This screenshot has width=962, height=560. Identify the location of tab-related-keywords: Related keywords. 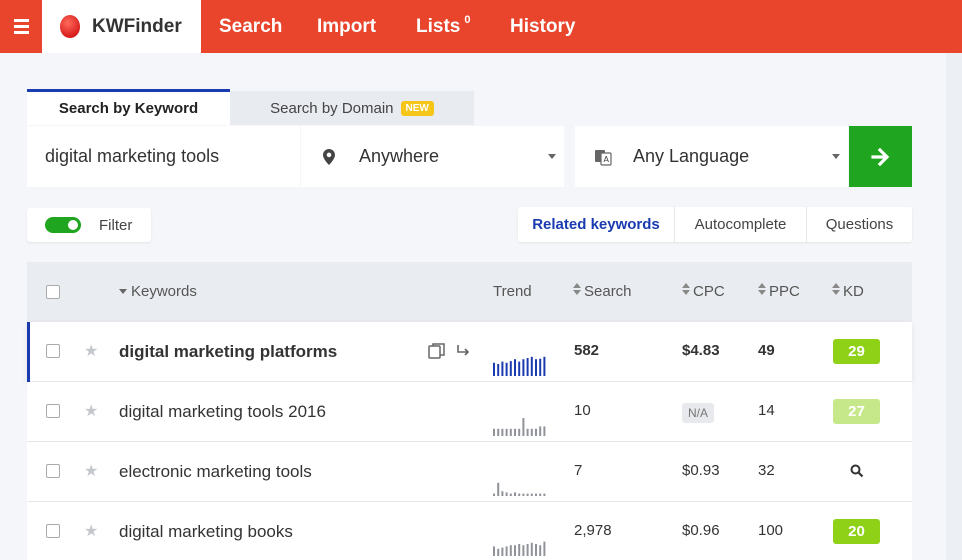
(596, 224).